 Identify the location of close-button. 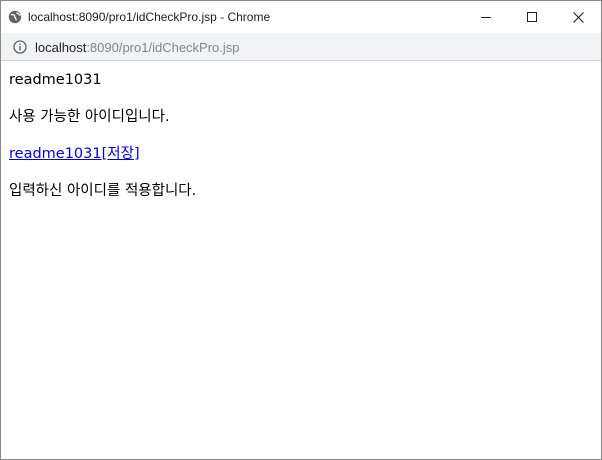
(578, 17).